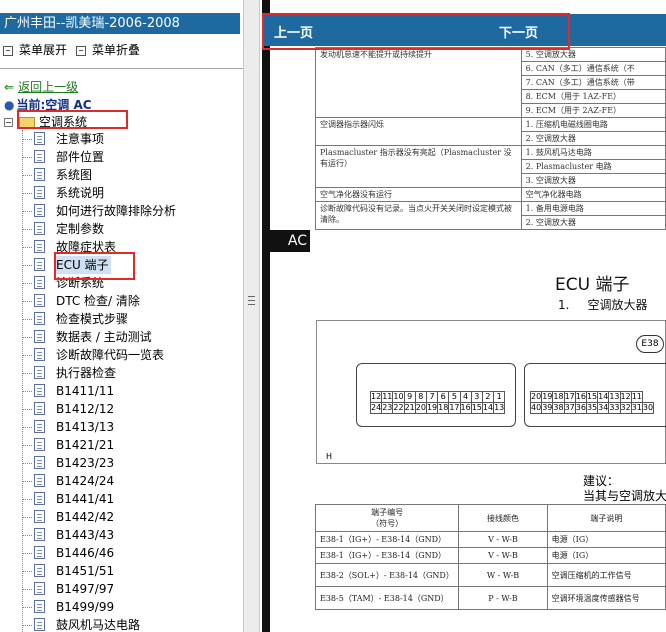 Image resolution: width=666 pixels, height=632 pixels. Describe the element at coordinates (121, 517) in the screenshot. I see `tree-item: B1442/42` at that location.